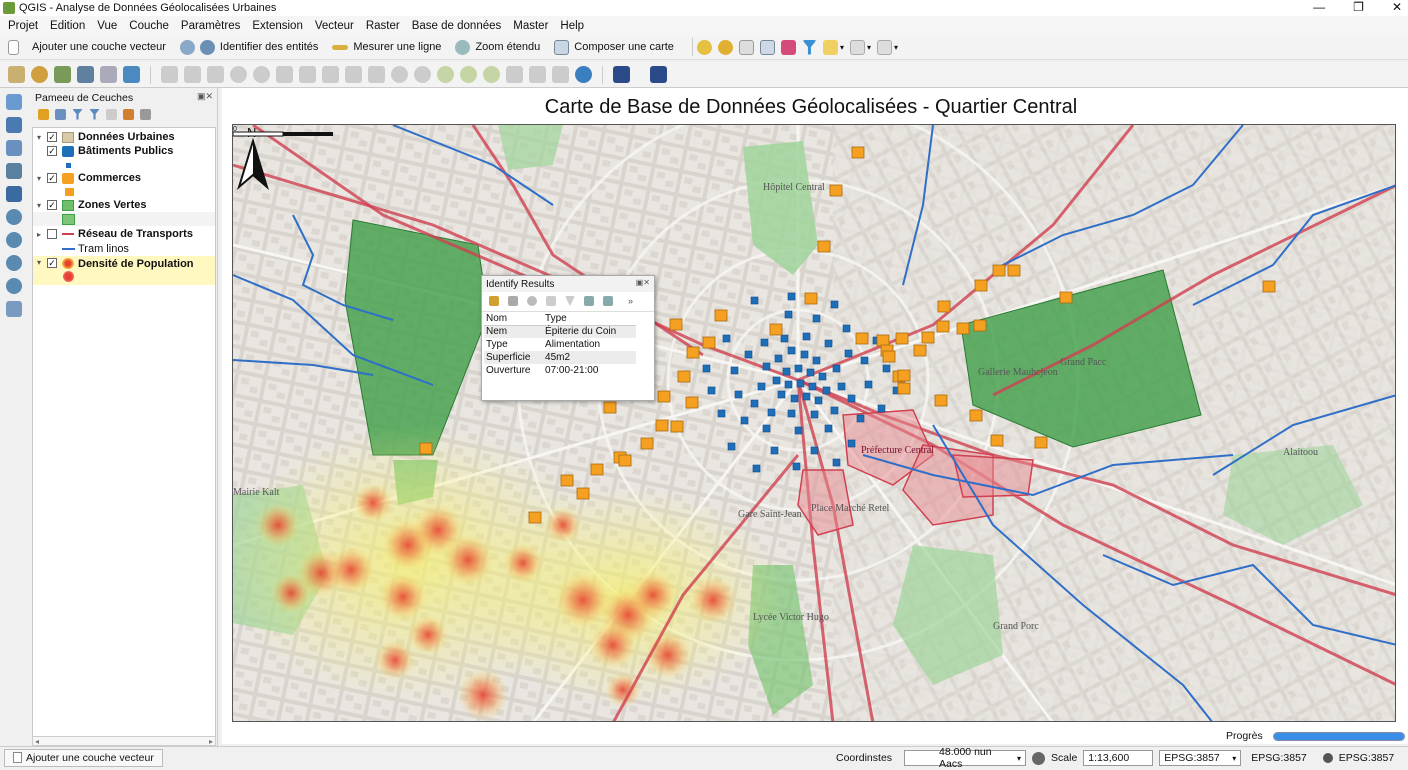  What do you see at coordinates (238, 74) in the screenshot?
I see `zoom-in-icon` at bounding box center [238, 74].